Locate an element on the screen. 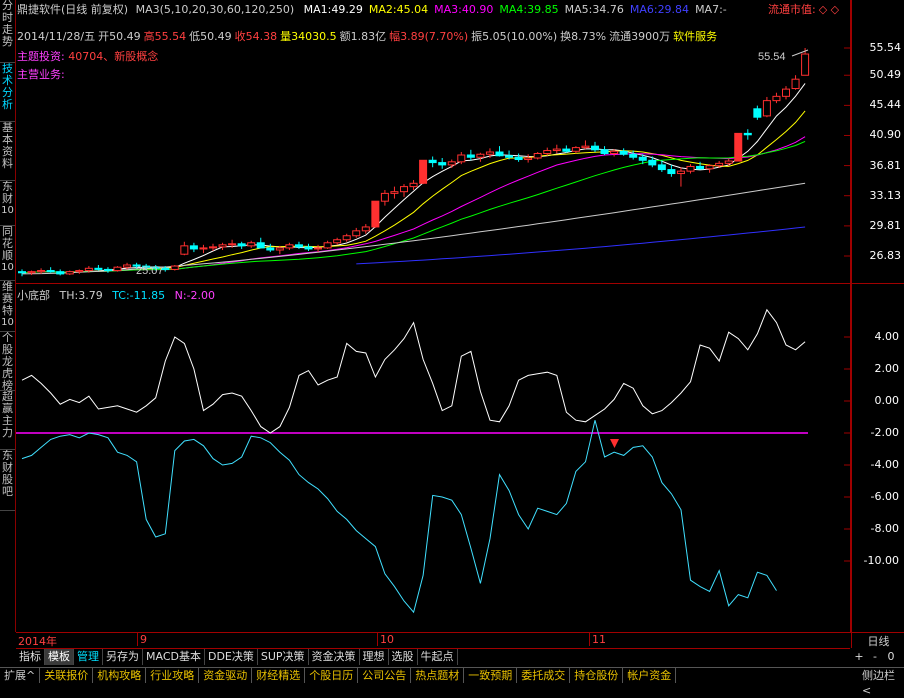 The image size is (904, 698). toolbar-item-6: SUP决策 is located at coordinates (283, 657).